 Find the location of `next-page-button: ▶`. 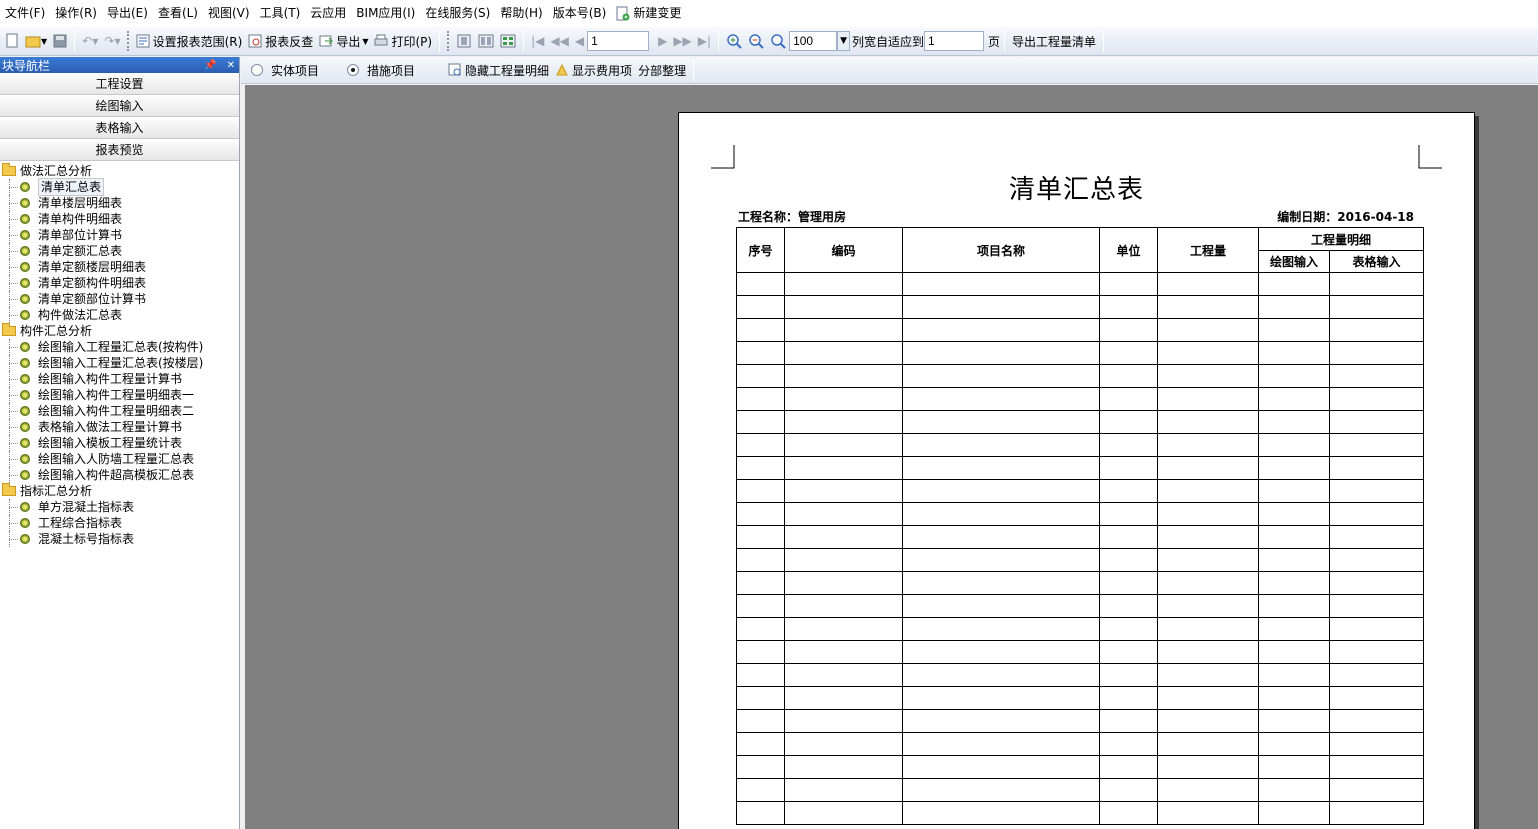

next-page-button: ▶ is located at coordinates (662, 41).